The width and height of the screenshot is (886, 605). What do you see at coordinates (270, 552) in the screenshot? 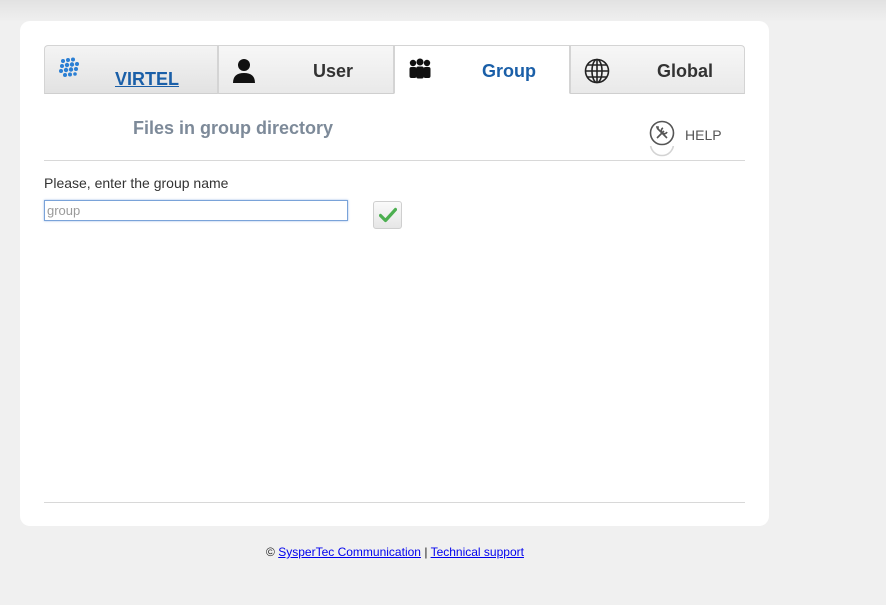
I see `copyright-symbol: ©` at bounding box center [270, 552].